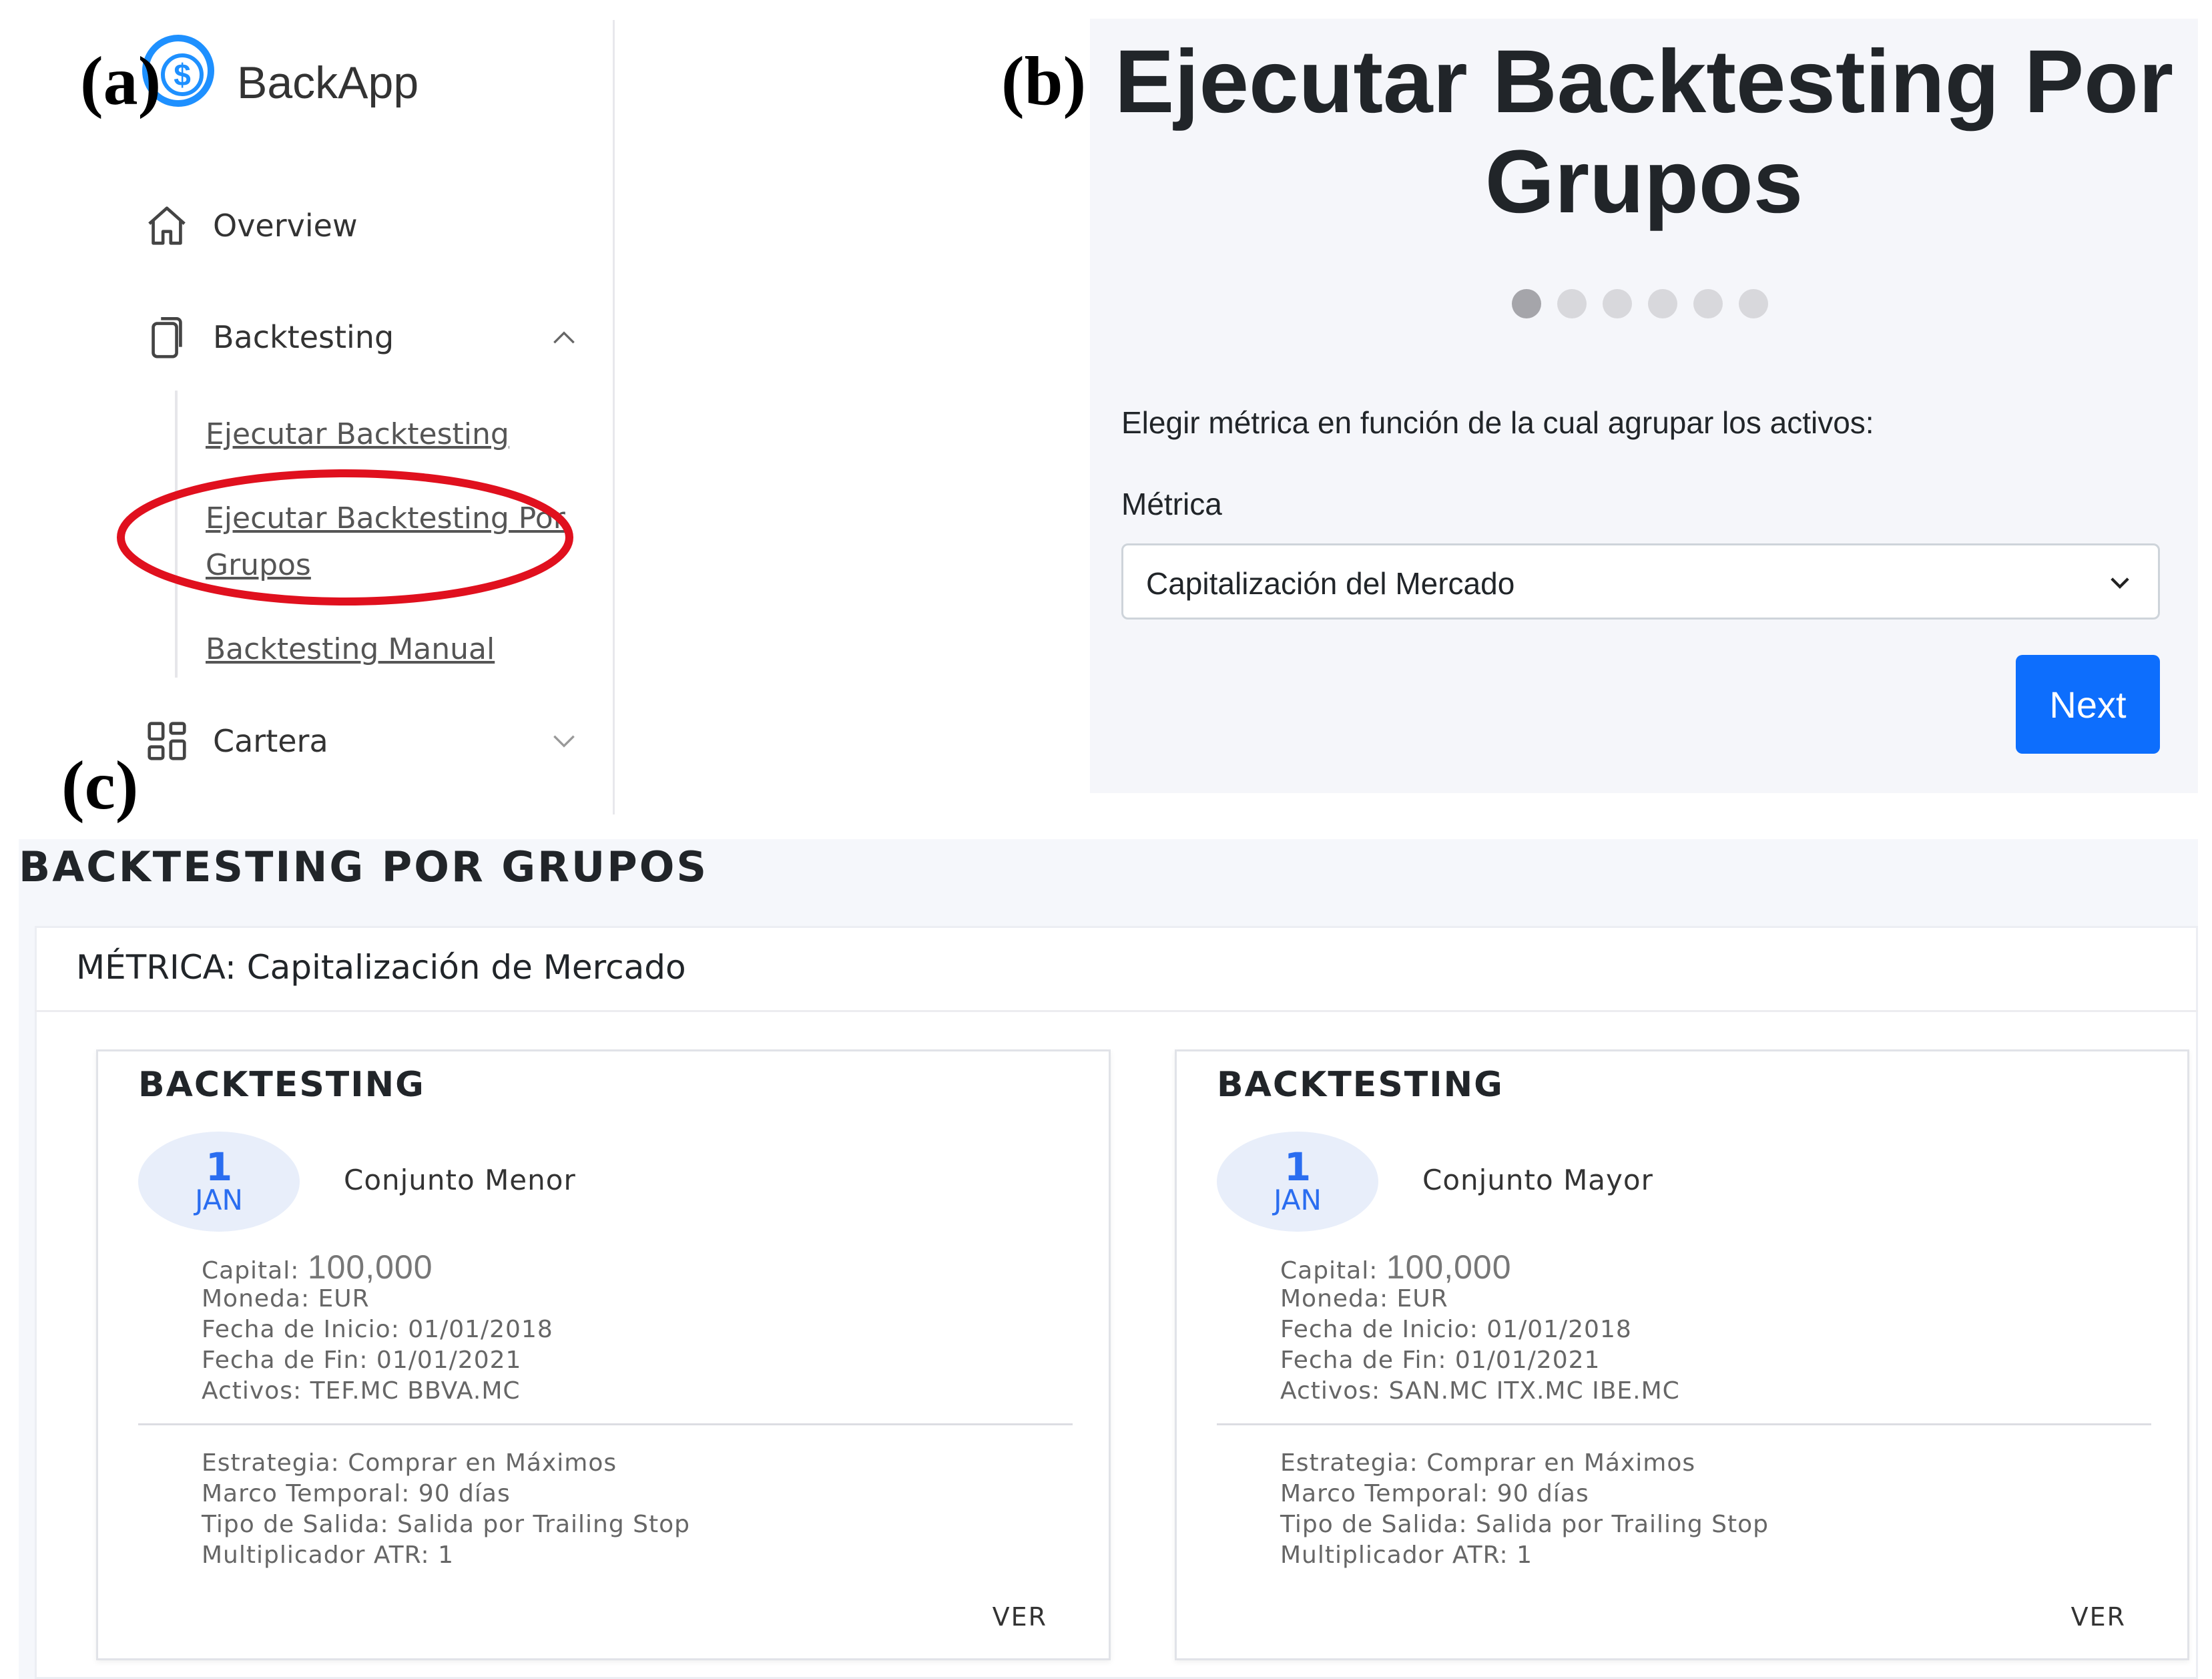 This screenshot has height=1679, width=2212. I want to click on step-indicator, so click(1648, 303).